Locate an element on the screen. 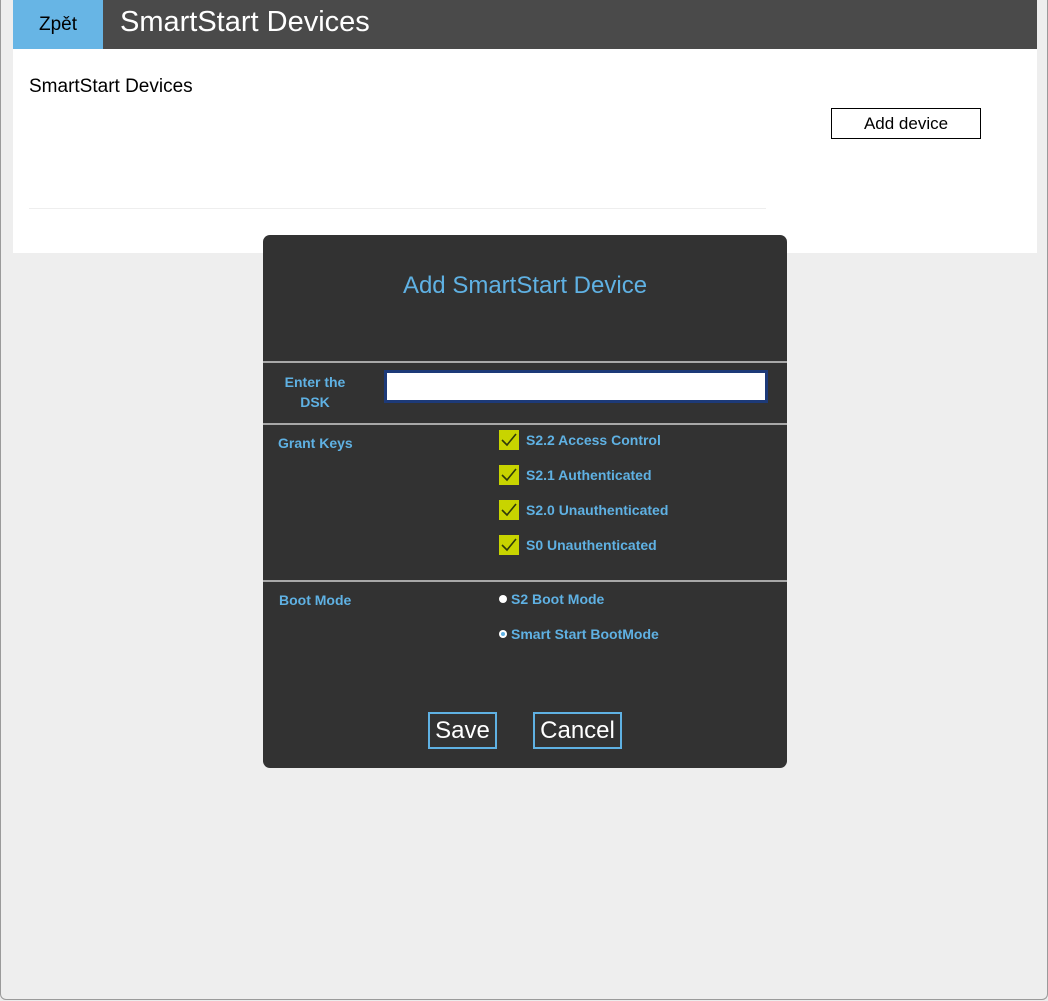 The image size is (1048, 1001). dsk-label: Enter the DSK is located at coordinates (315, 392).